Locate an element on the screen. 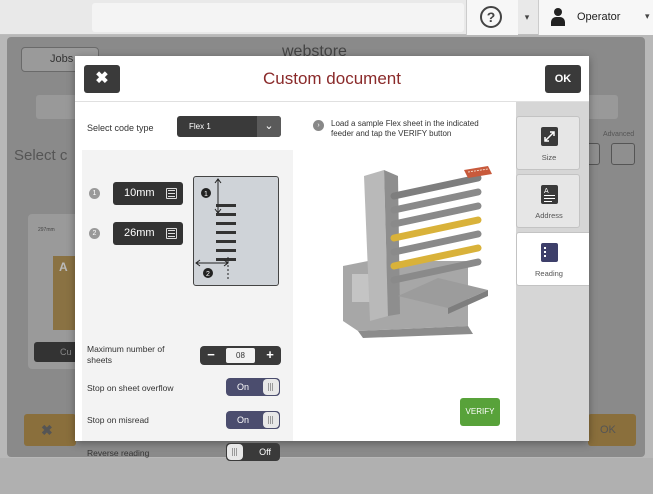 This screenshot has height=494, width=653. close-button: ✖ is located at coordinates (102, 79).